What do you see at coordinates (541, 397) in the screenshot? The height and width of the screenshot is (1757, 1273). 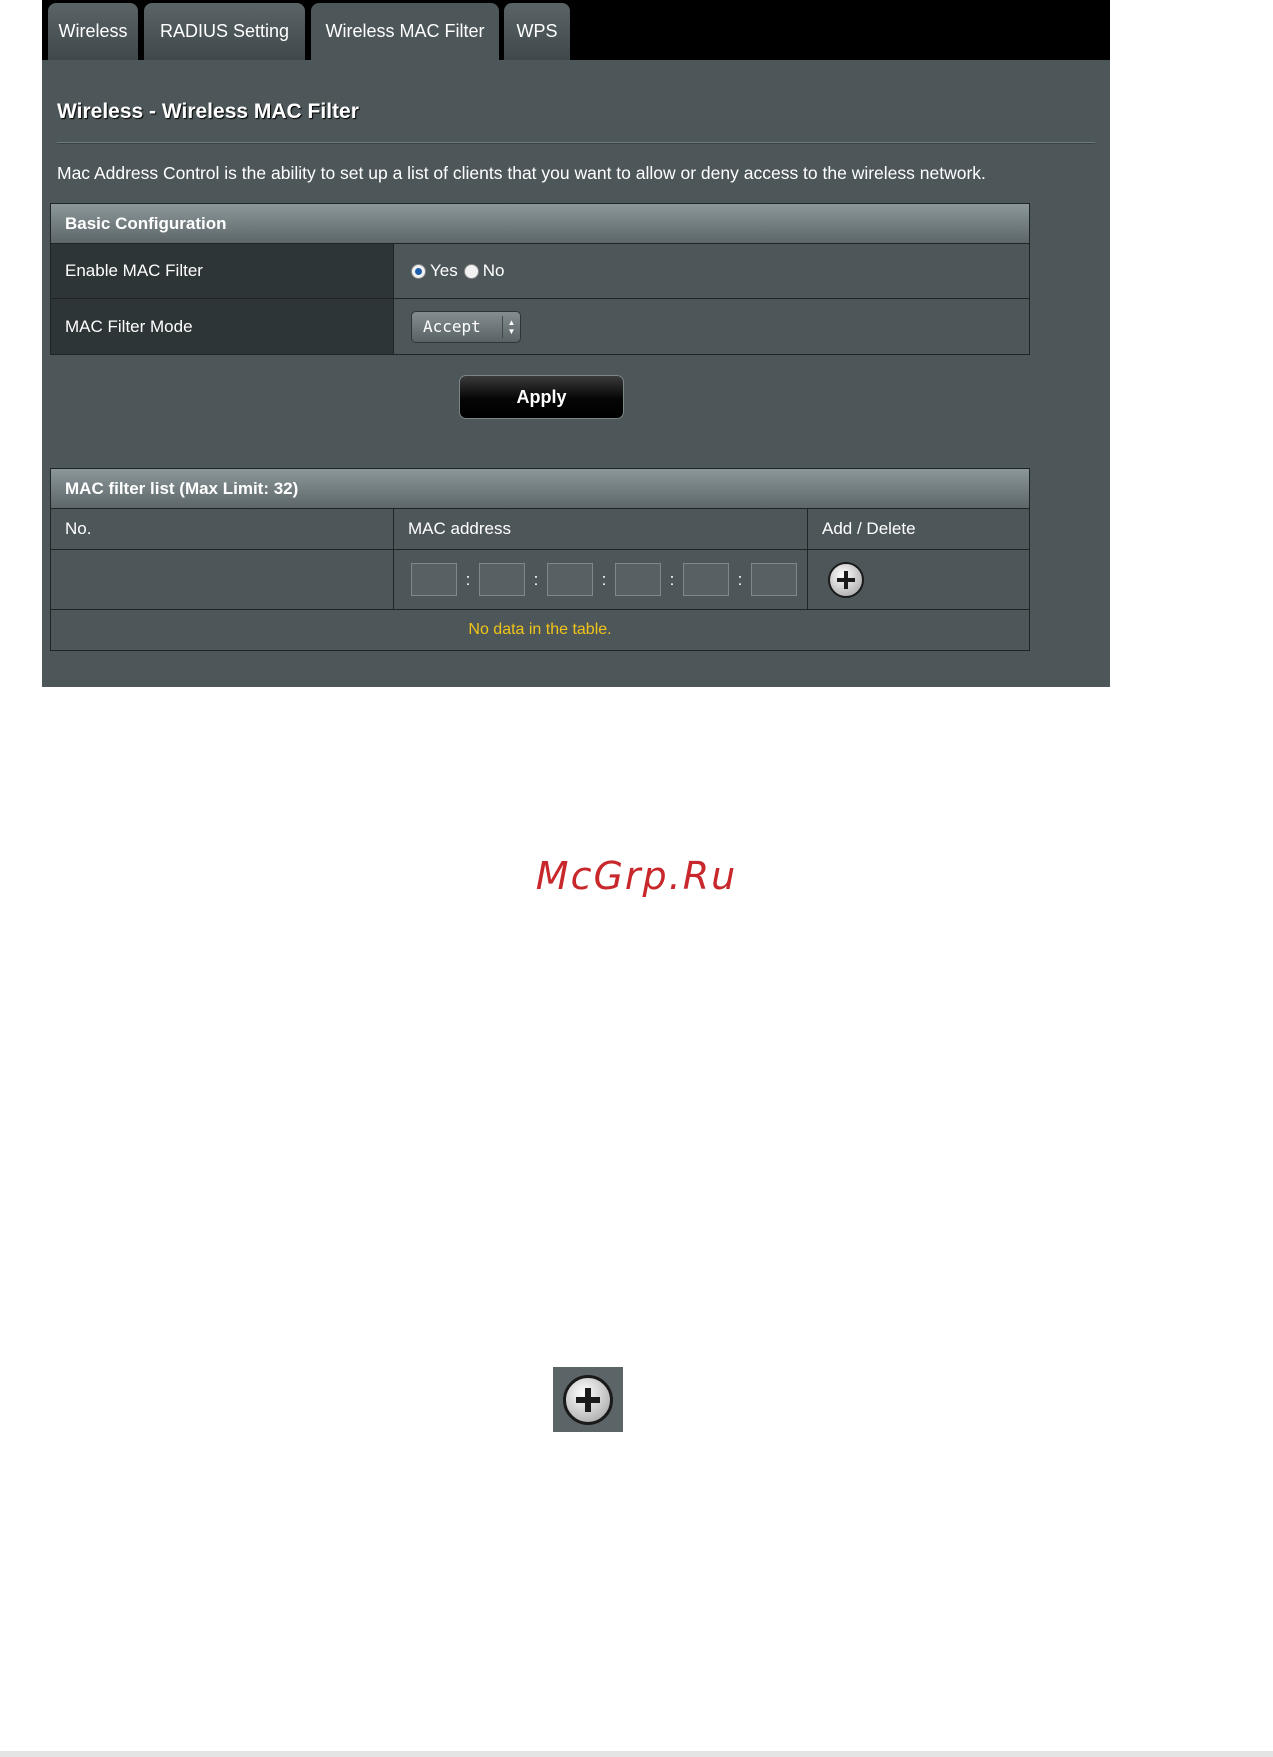 I see `apply-button: Apply` at bounding box center [541, 397].